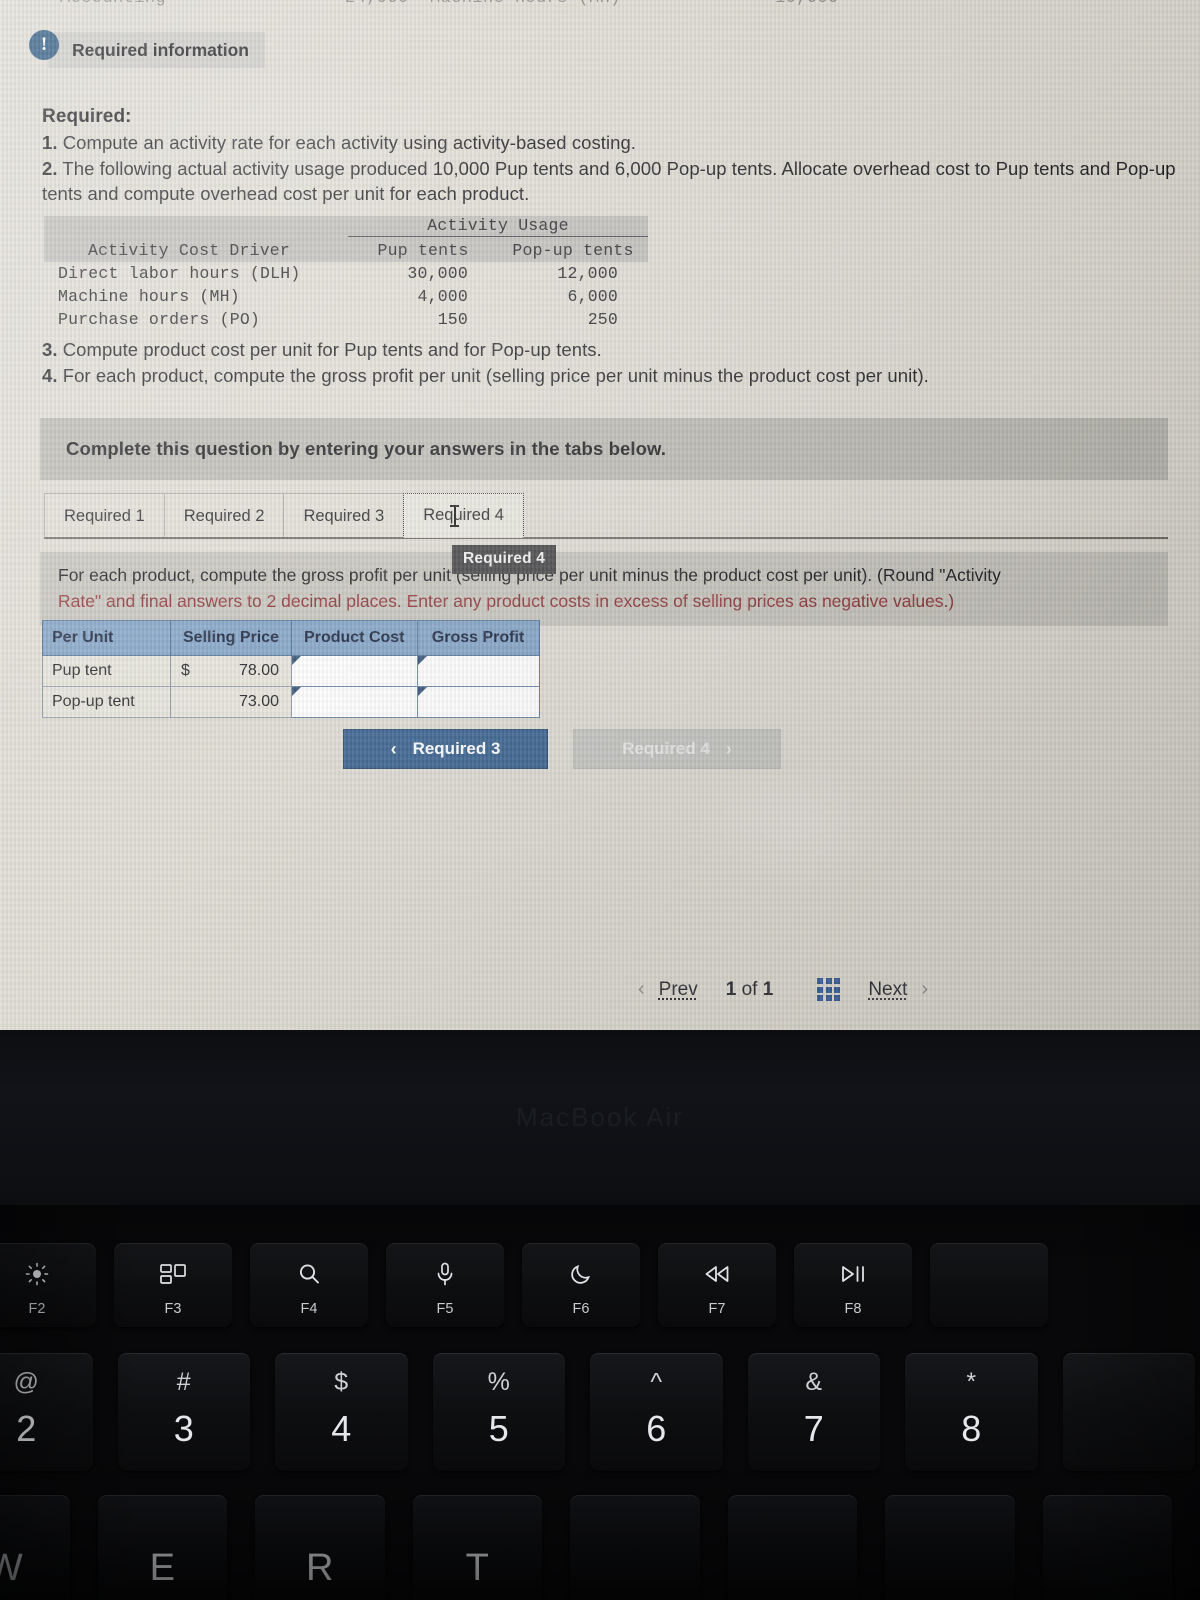 The width and height of the screenshot is (1200, 1600). I want to click on previous-requirement-button: ‹ Required 3, so click(445, 749).